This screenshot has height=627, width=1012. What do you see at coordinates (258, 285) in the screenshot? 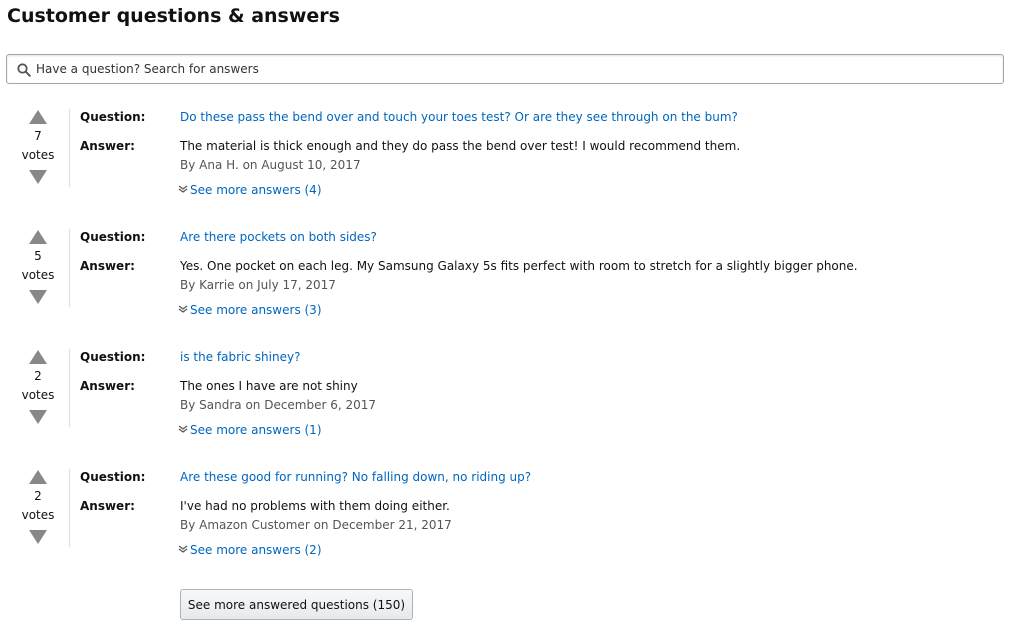
I see `answer-byline: By Karrie on July 17, 2017` at bounding box center [258, 285].